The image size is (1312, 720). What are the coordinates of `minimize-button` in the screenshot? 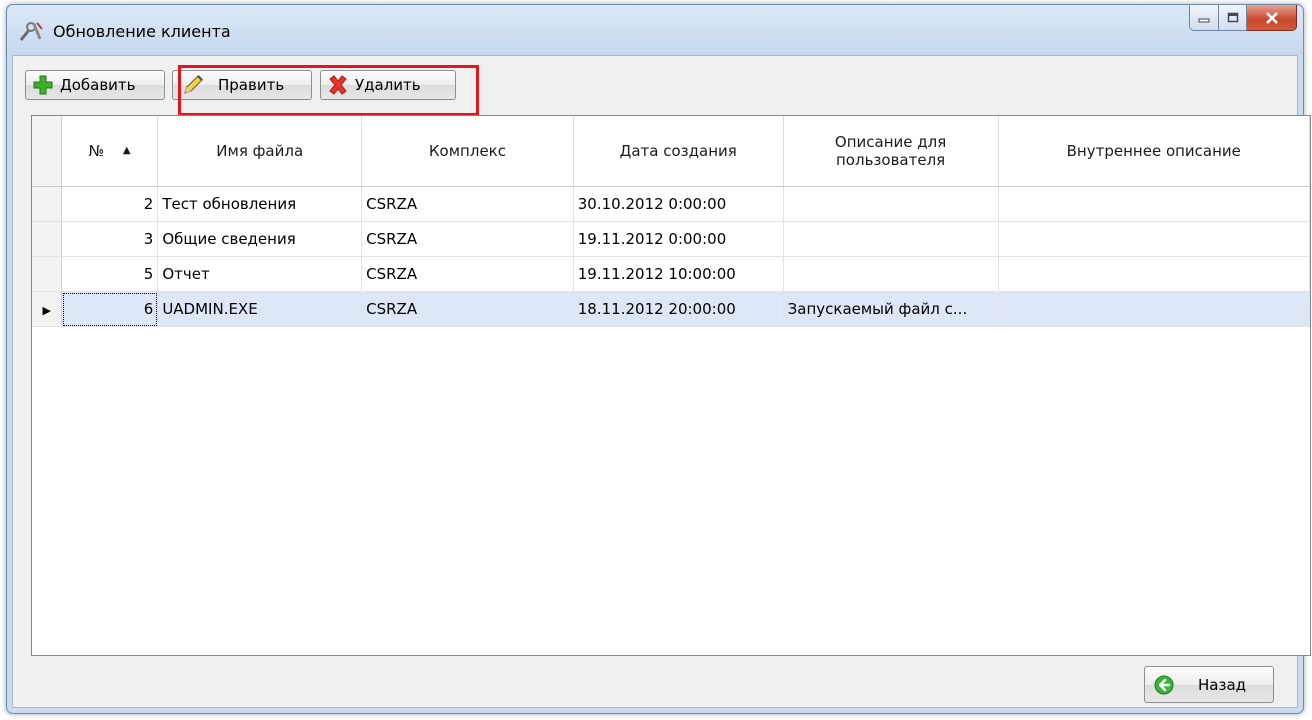 It's located at (1204, 18).